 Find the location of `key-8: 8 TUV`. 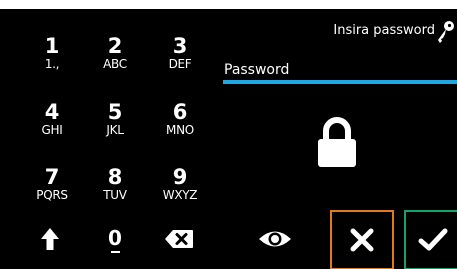

key-8: 8 TUV is located at coordinates (115, 184).